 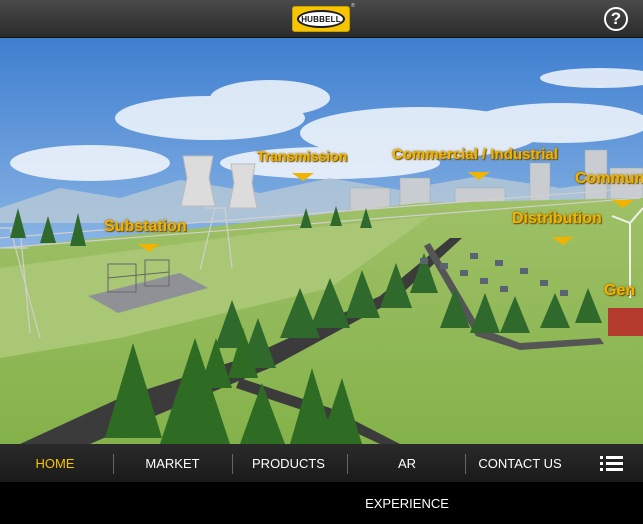 What do you see at coordinates (479, 176) in the screenshot?
I see `commercial-marker-icon` at bounding box center [479, 176].